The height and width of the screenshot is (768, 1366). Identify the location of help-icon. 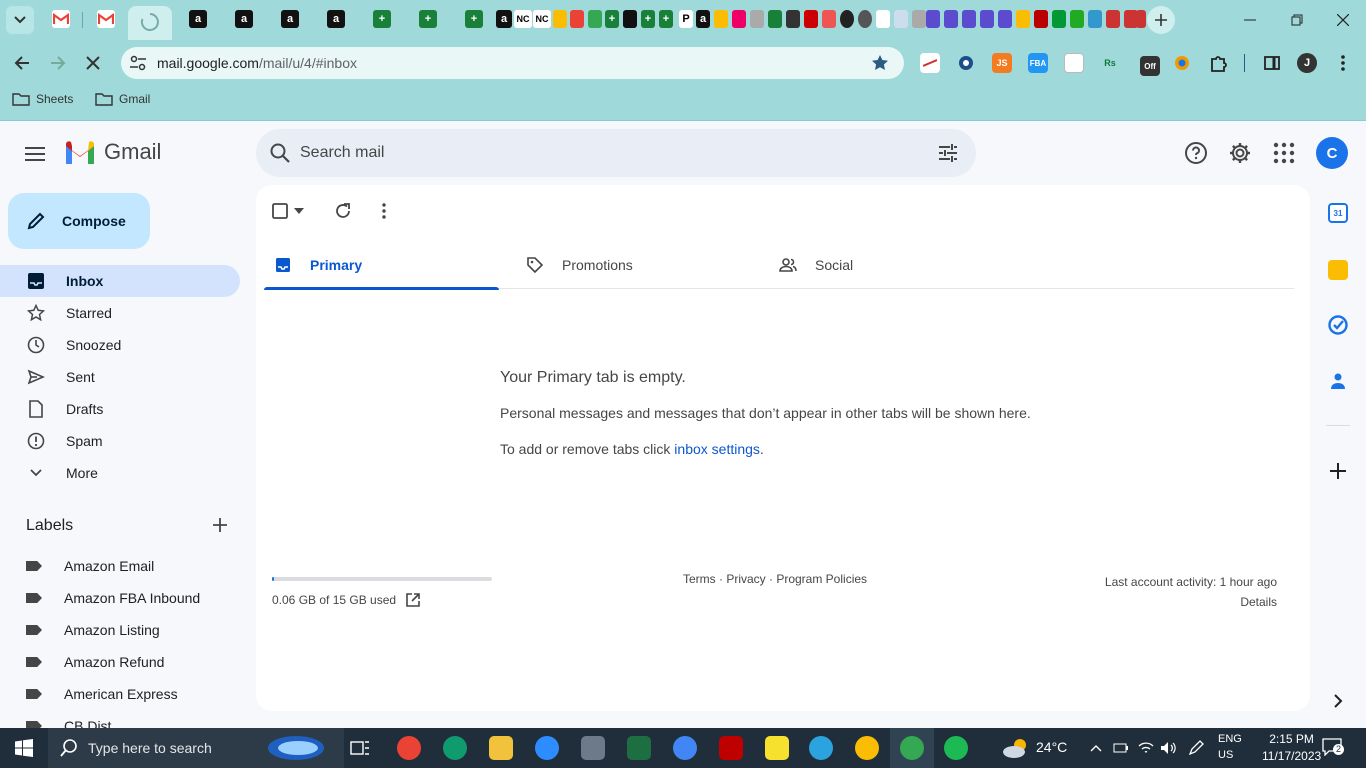
(1196, 153).